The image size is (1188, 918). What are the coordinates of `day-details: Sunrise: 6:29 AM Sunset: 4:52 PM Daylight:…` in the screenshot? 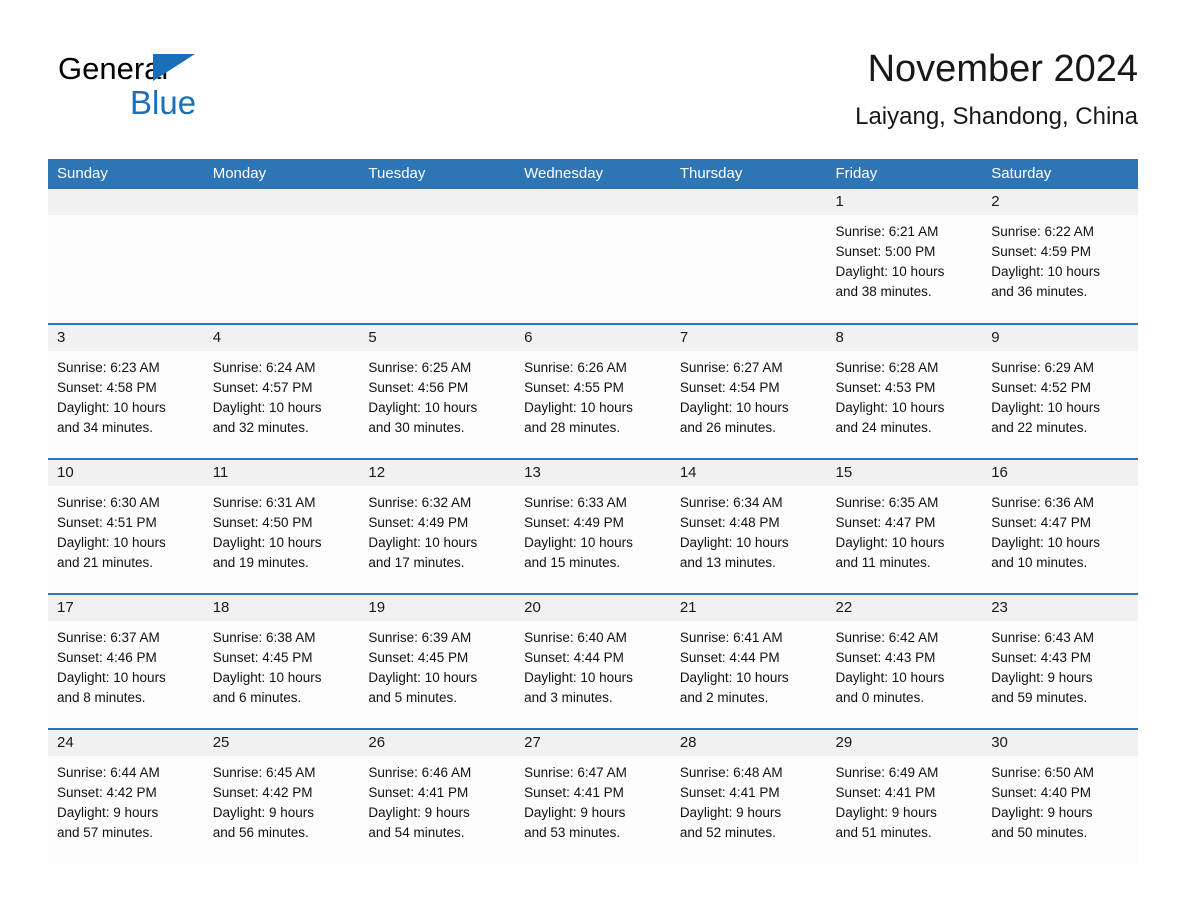 It's located at (1060, 404).